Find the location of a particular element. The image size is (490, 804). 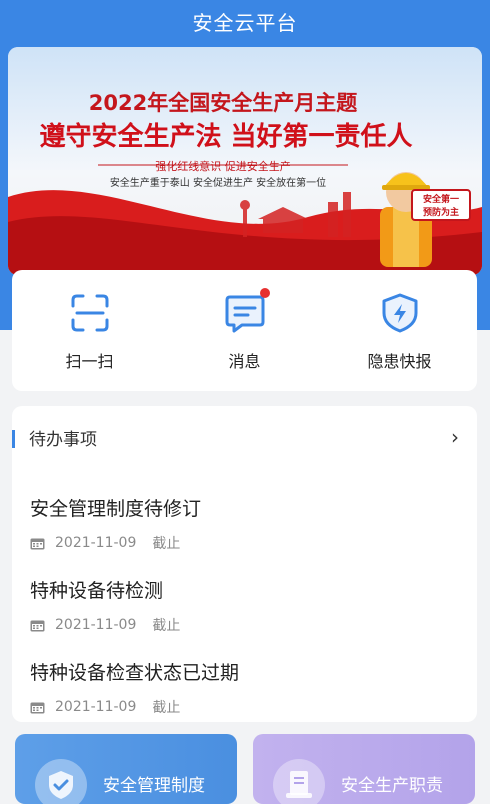

section-accent-bar is located at coordinates (13, 439).